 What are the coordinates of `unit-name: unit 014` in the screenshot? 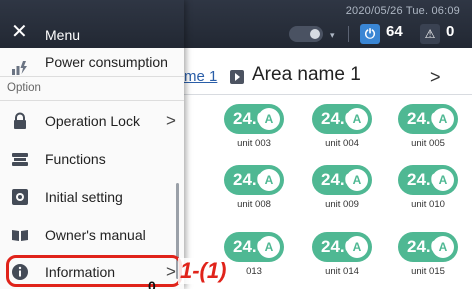 It's located at (342, 271).